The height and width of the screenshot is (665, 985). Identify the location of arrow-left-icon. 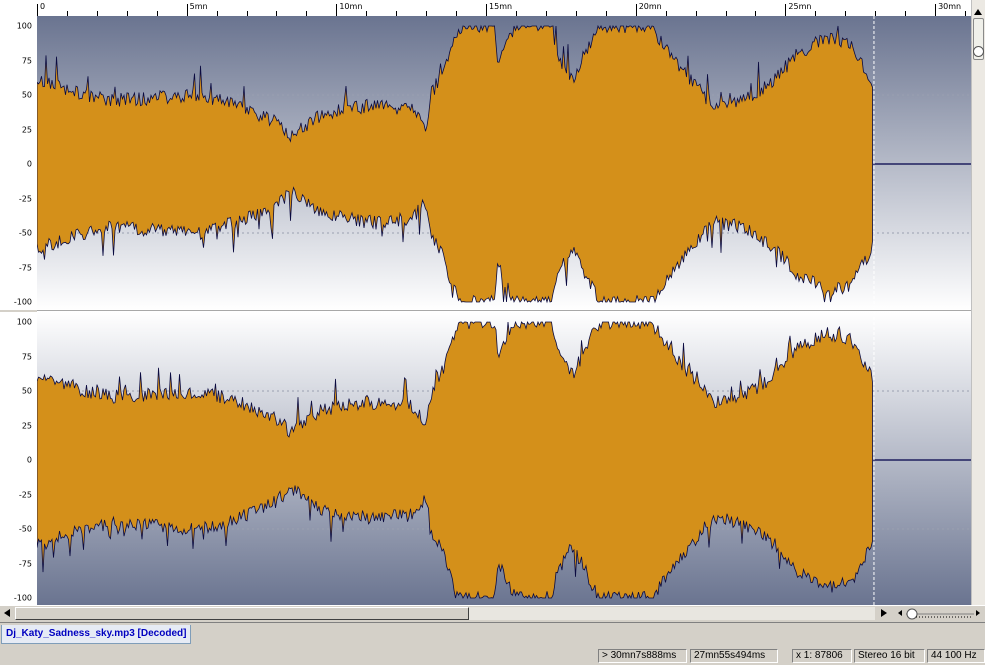
(7, 613).